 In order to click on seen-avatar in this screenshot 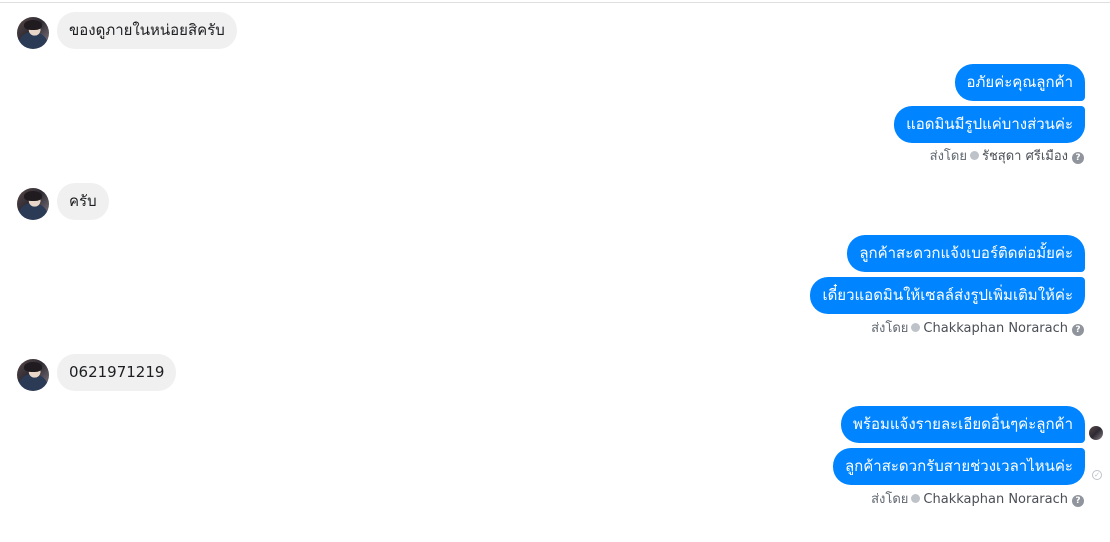, I will do `click(1096, 433)`.